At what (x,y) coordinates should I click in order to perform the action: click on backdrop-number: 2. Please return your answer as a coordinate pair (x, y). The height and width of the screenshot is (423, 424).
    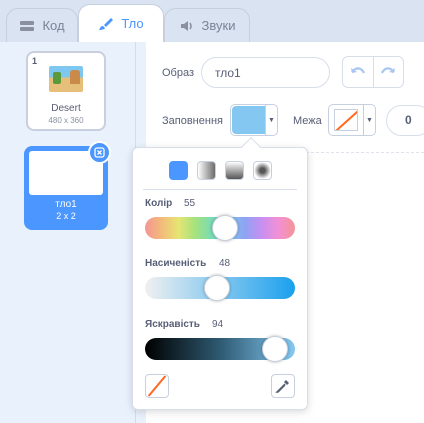
    Looking at the image, I should click on (34, 157).